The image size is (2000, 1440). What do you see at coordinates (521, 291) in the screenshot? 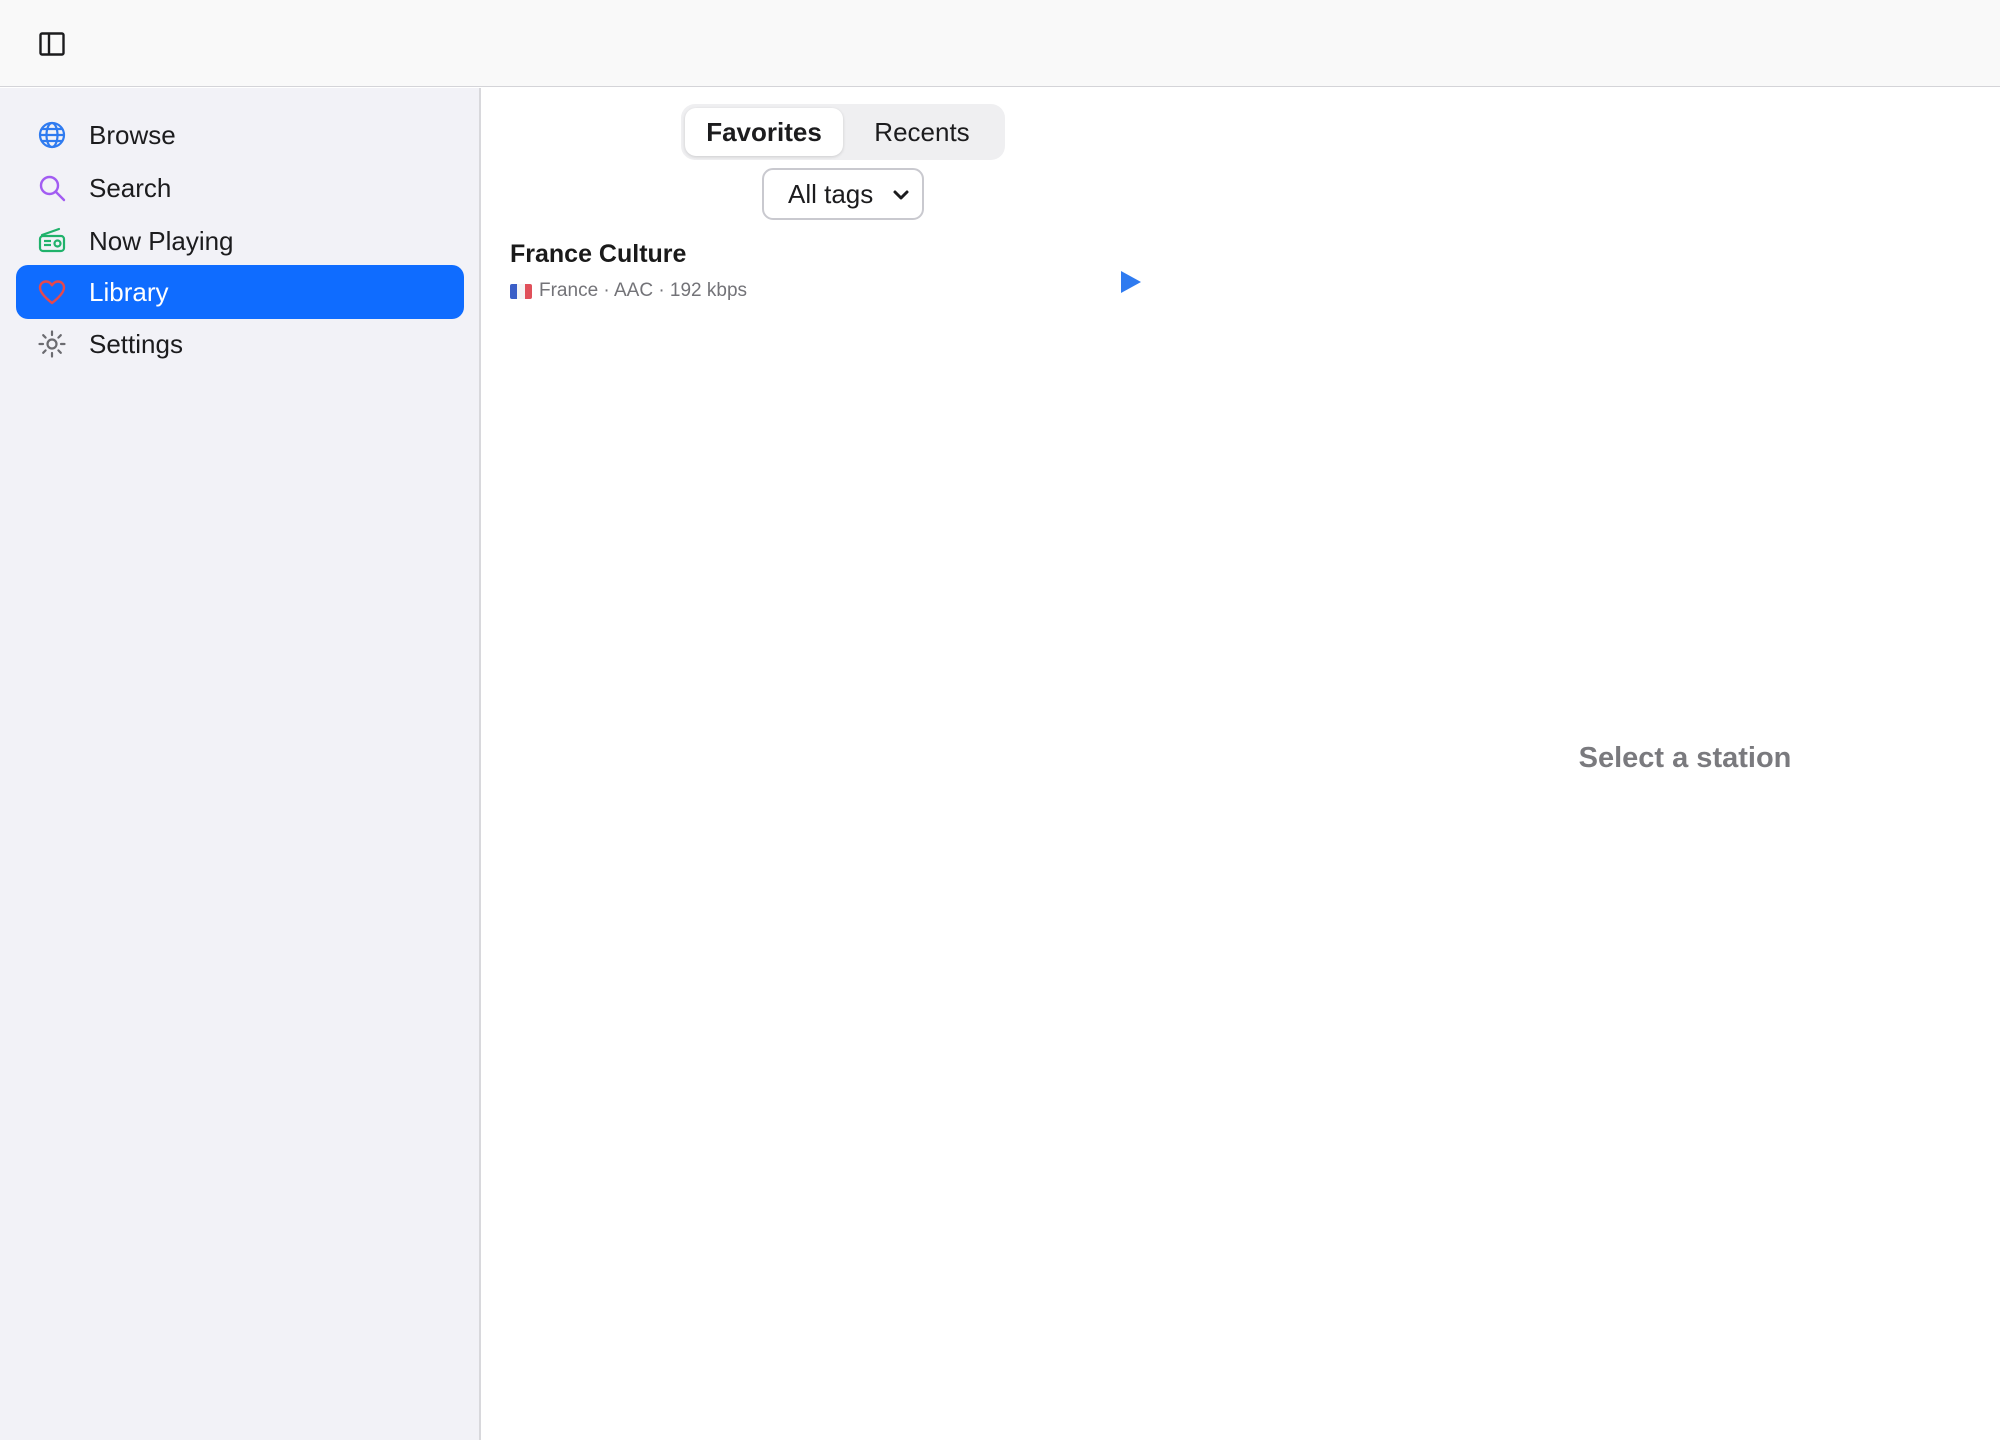
I see `flag-france-icon` at bounding box center [521, 291].